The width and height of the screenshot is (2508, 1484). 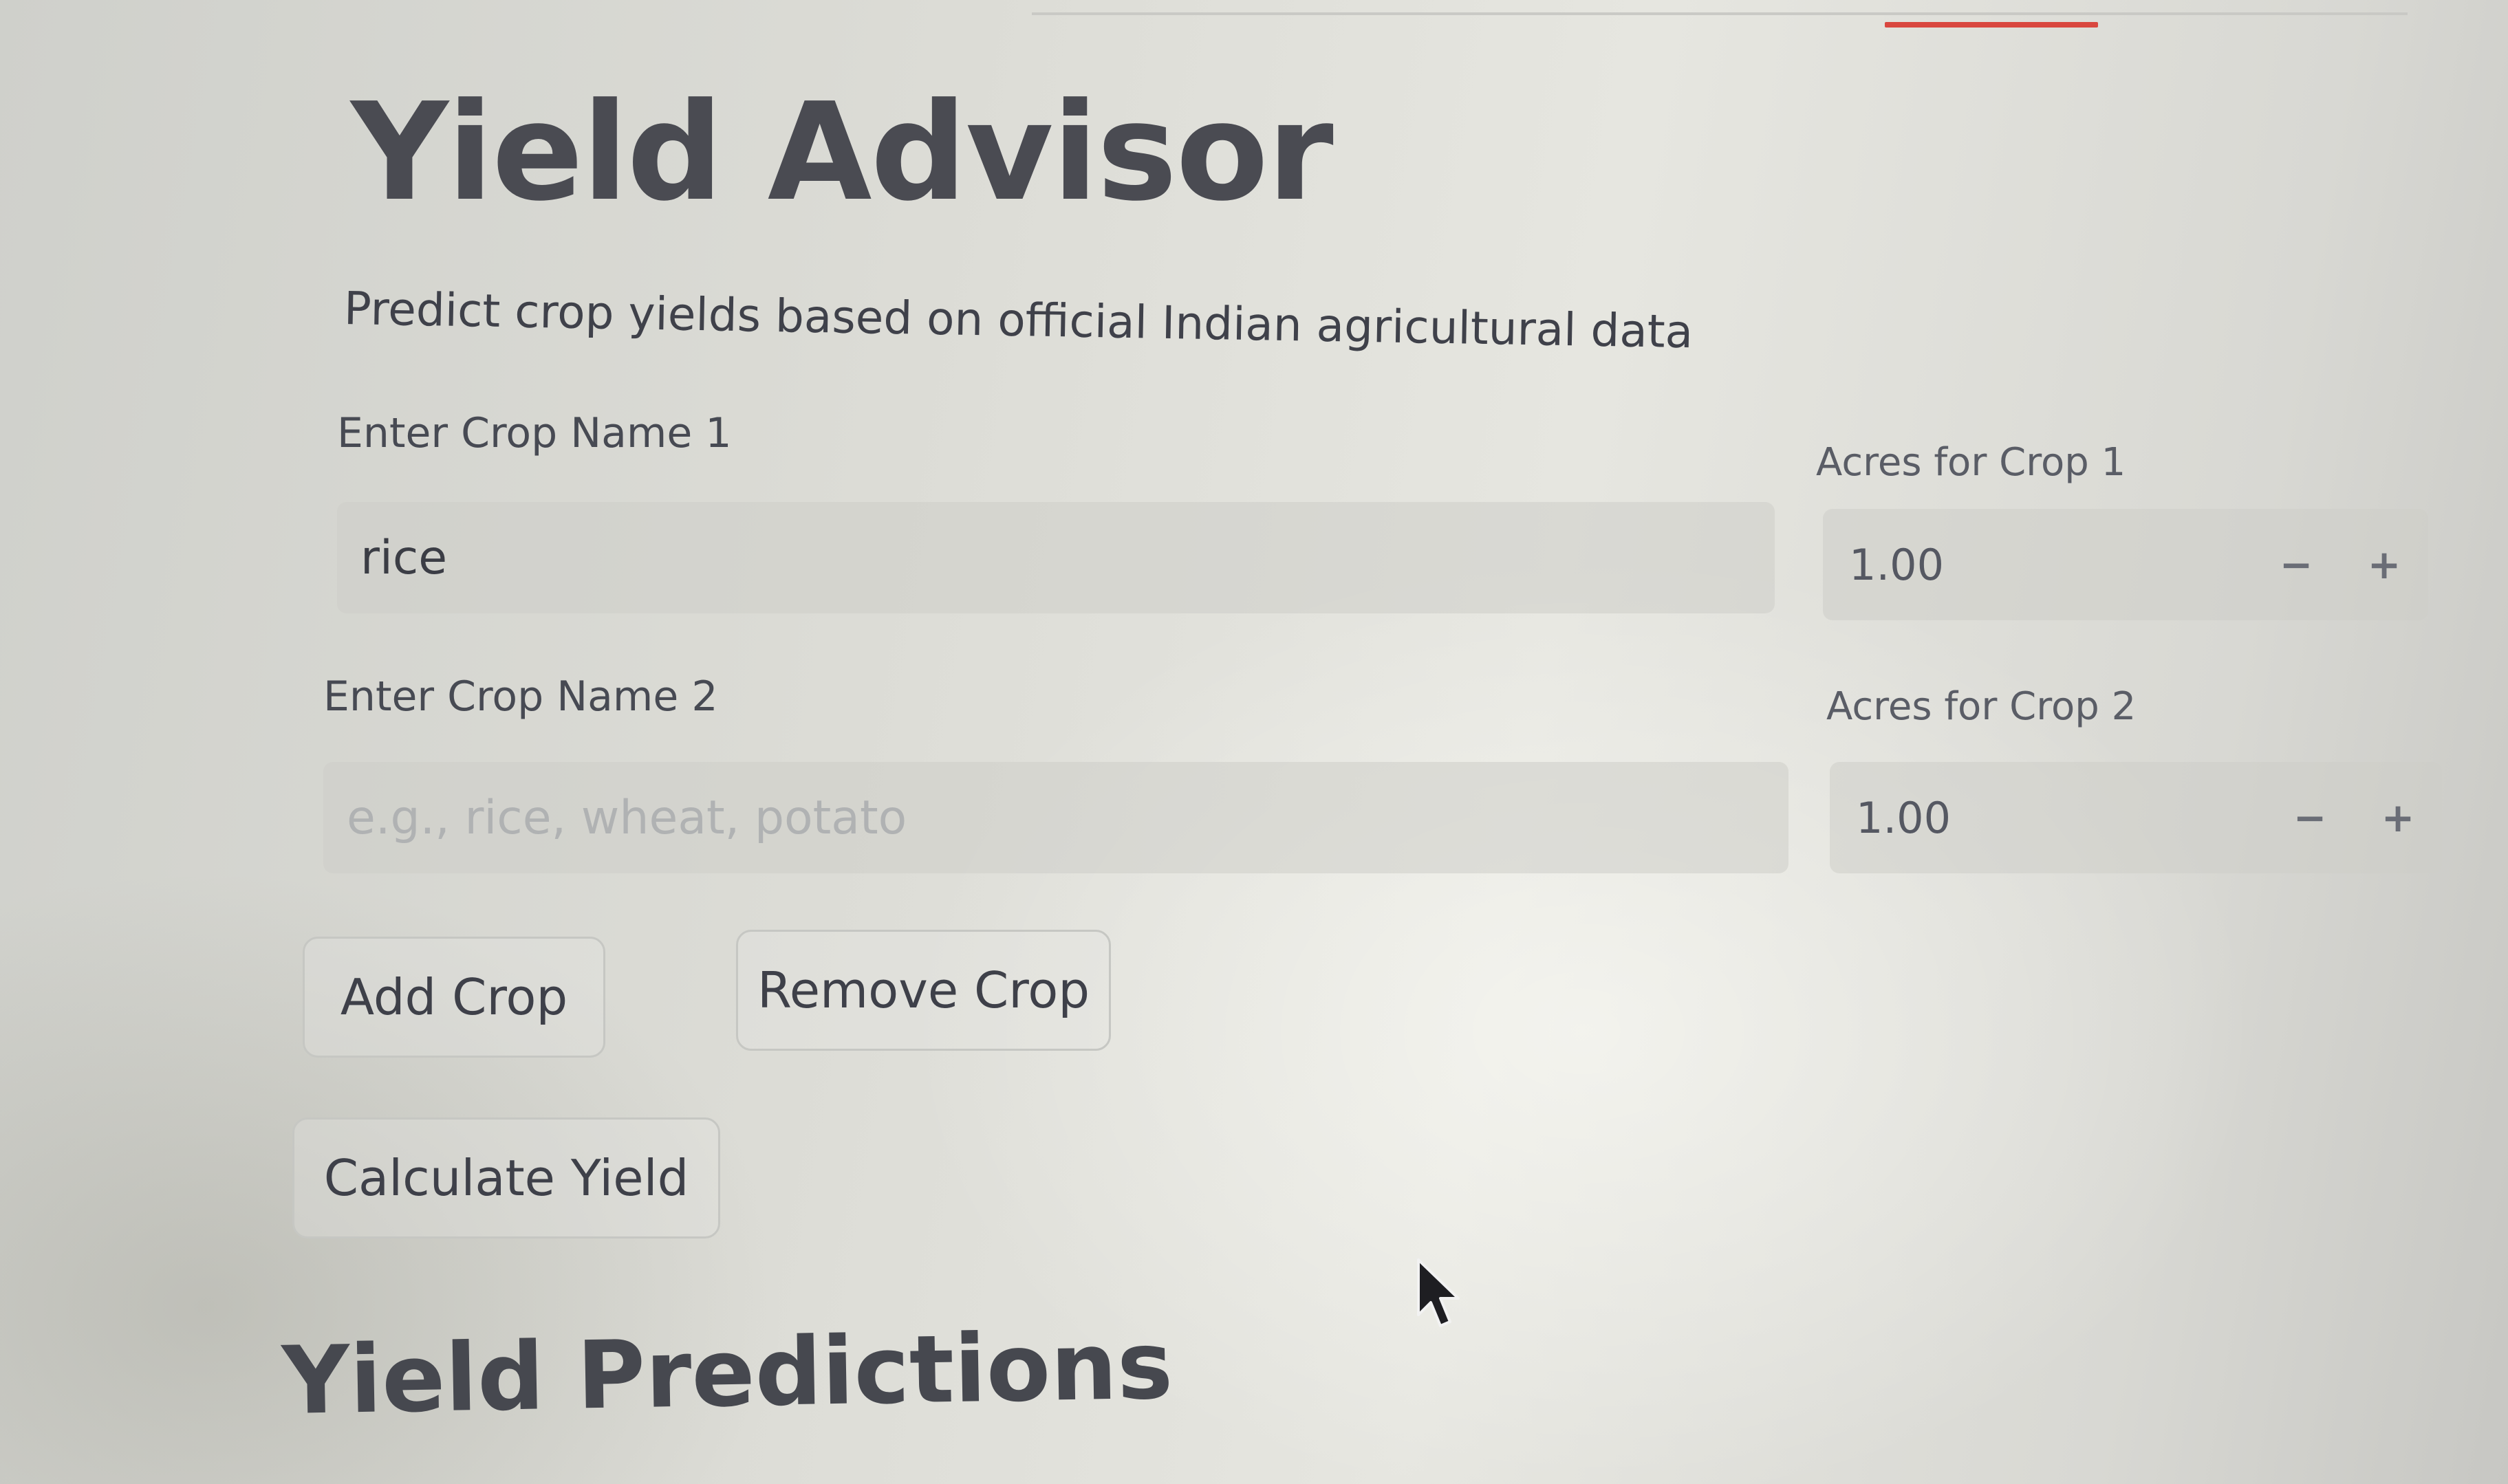 I want to click on crop-1-acres-increment-button: +, so click(x=2384, y=564).